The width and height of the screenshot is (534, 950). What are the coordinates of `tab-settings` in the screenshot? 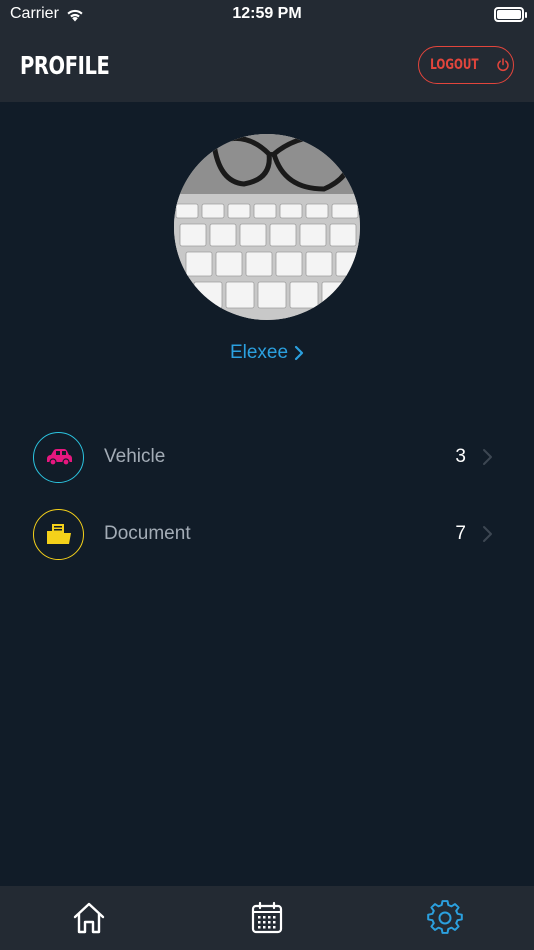 It's located at (445, 918).